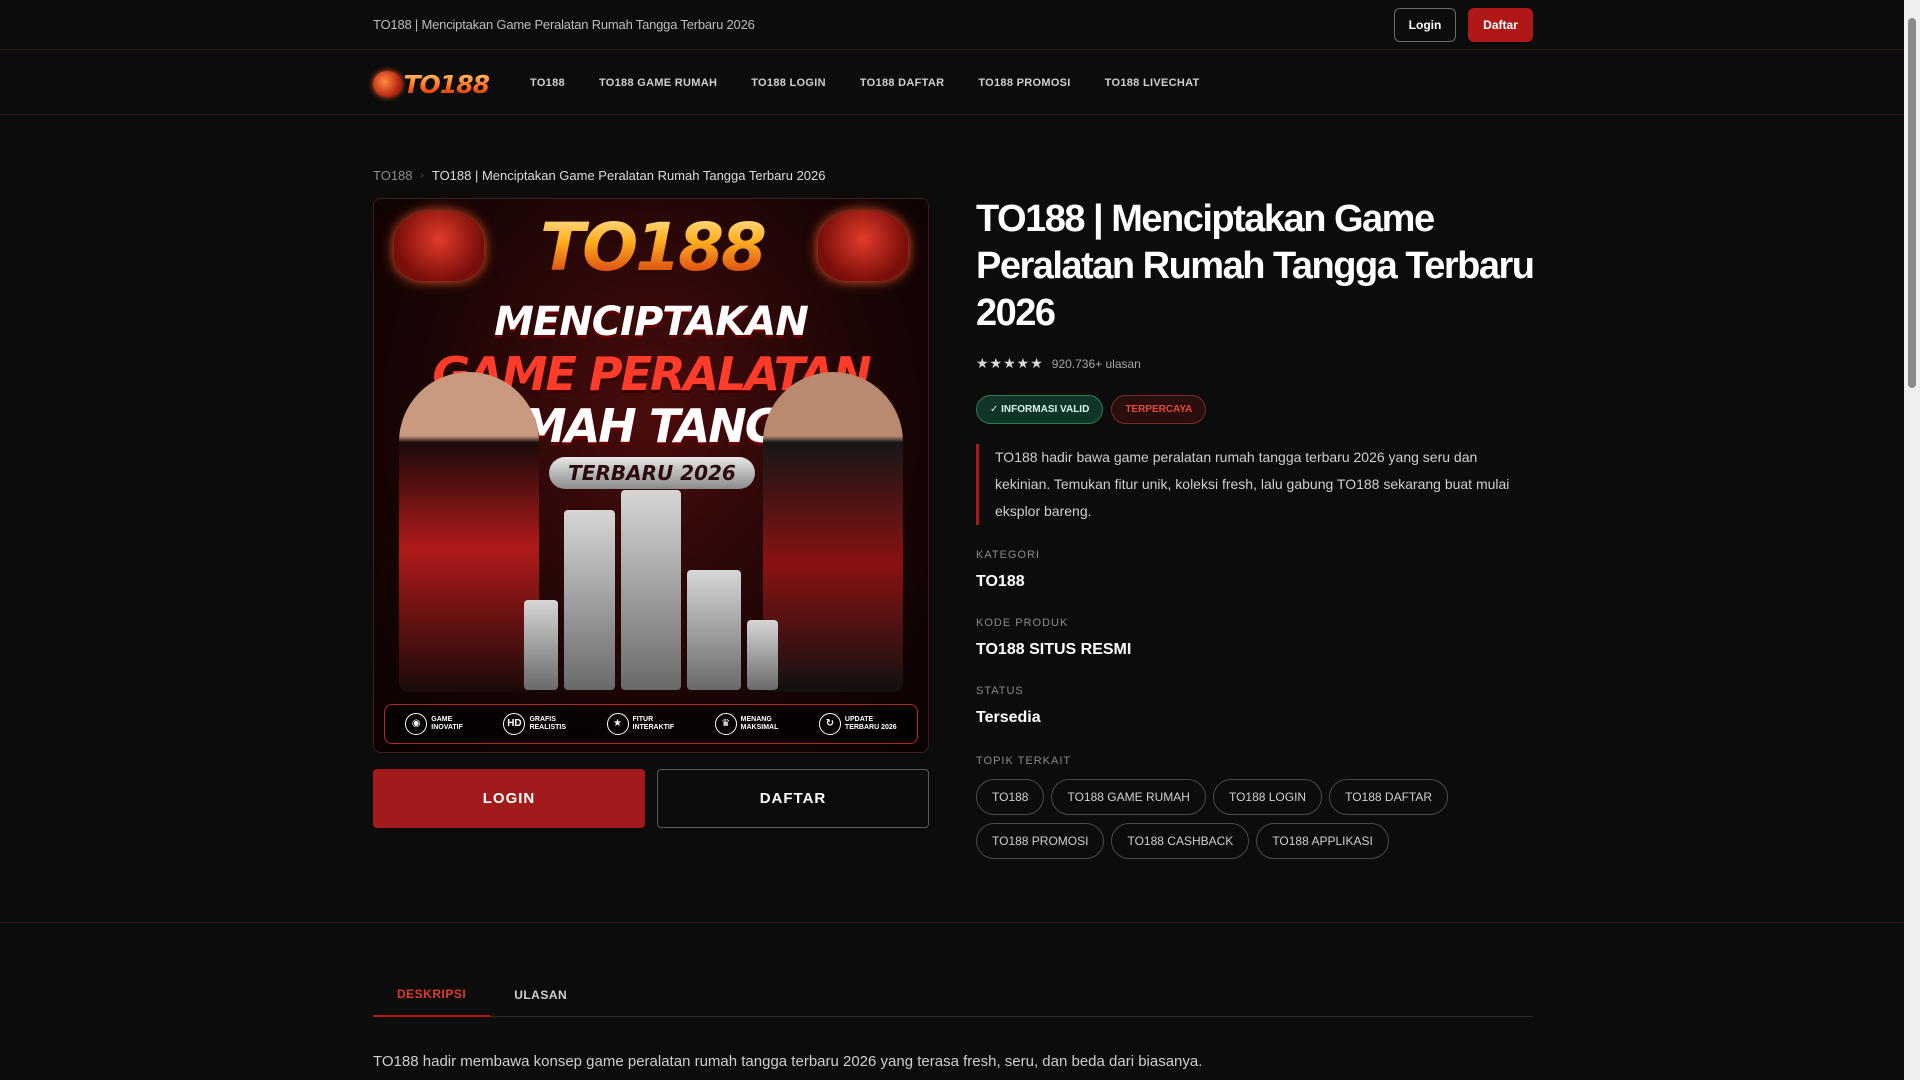 This screenshot has width=1920, height=1080. What do you see at coordinates (434, 724) in the screenshot?
I see `feature-item: ◉ GAME INOVATIF` at bounding box center [434, 724].